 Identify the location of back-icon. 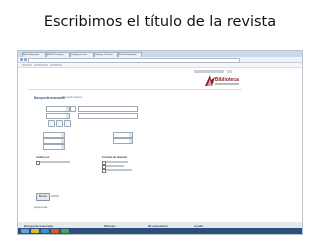
(21, 59).